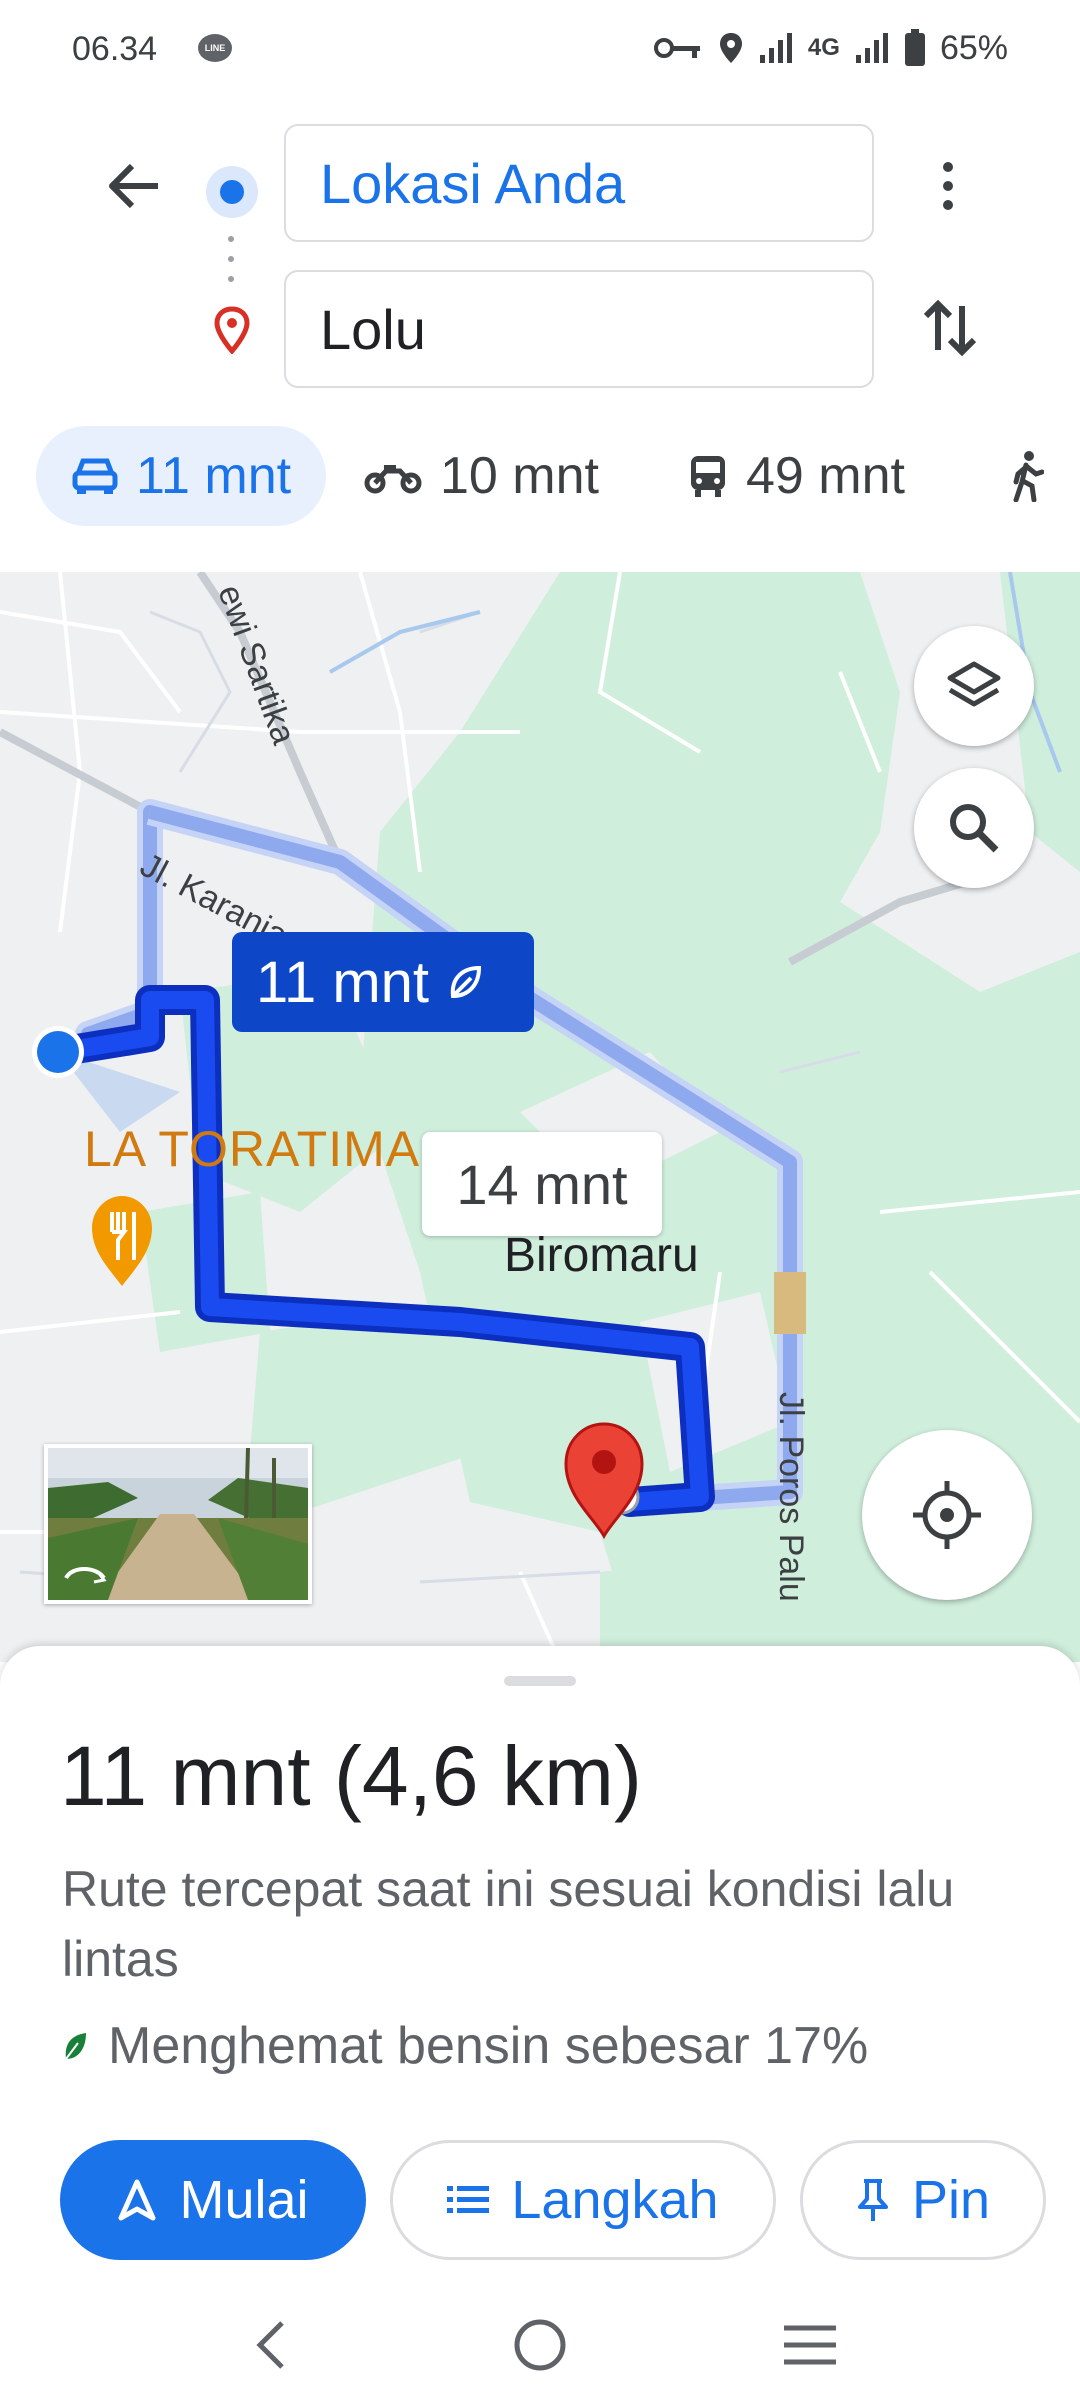 The image size is (1080, 2400). I want to click on mode-transit-time: 49 mnt, so click(825, 476).